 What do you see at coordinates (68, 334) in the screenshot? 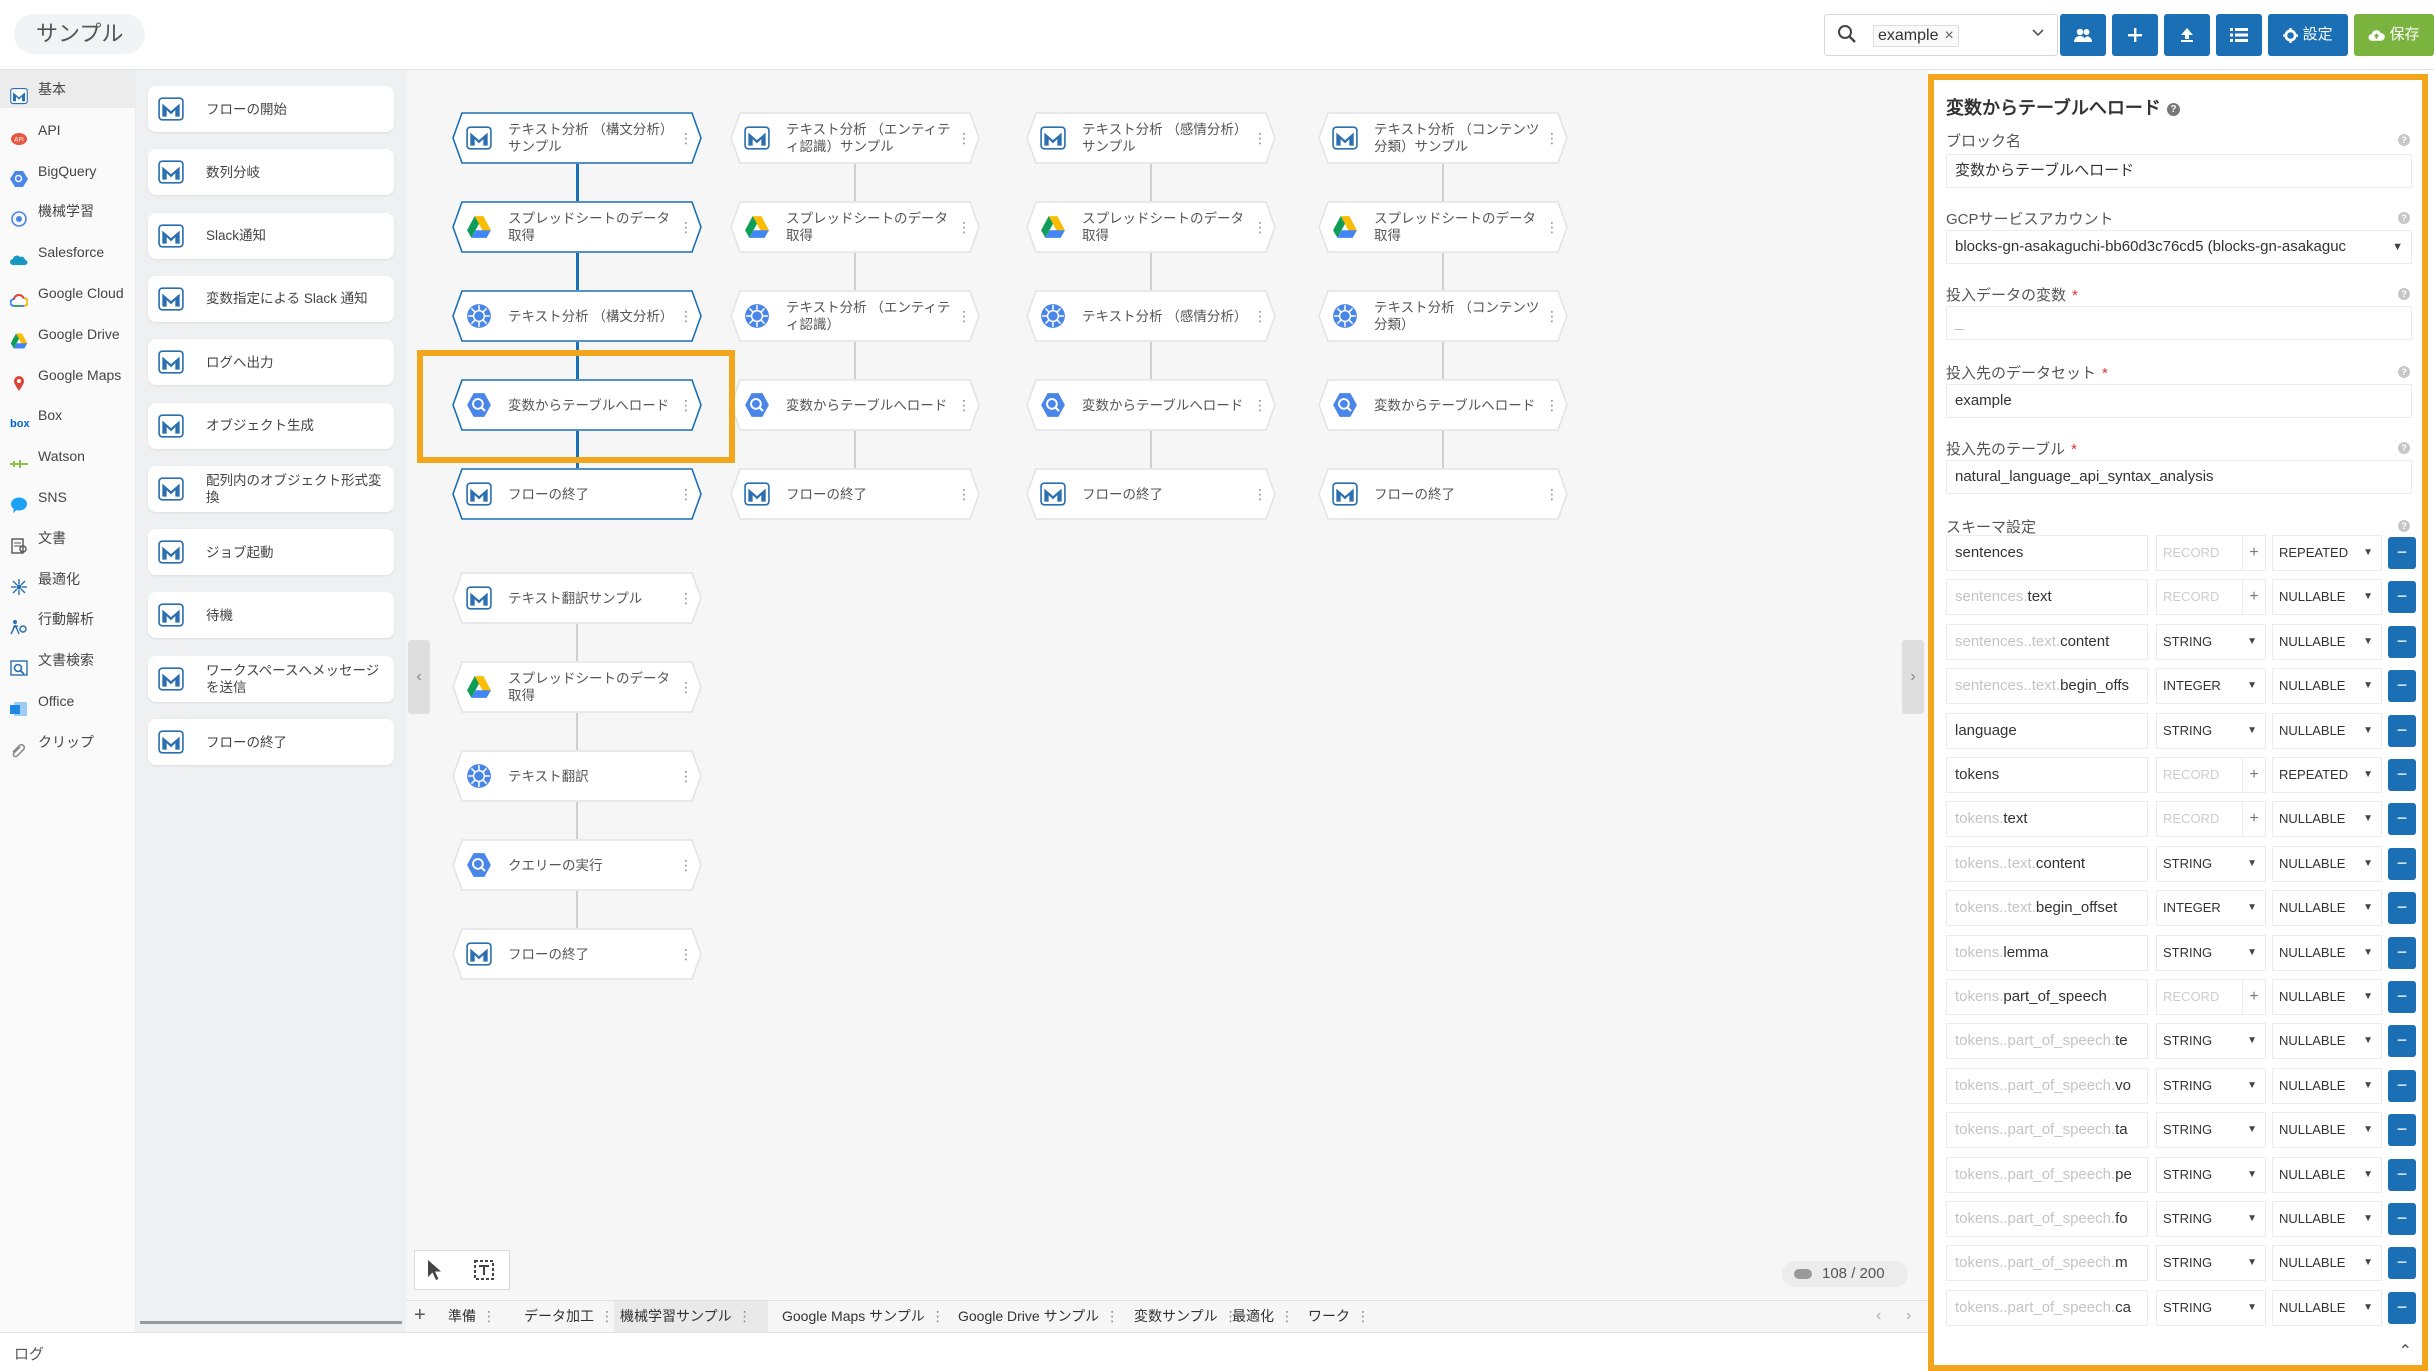
I see `category-google-drive: Google Drive` at bounding box center [68, 334].